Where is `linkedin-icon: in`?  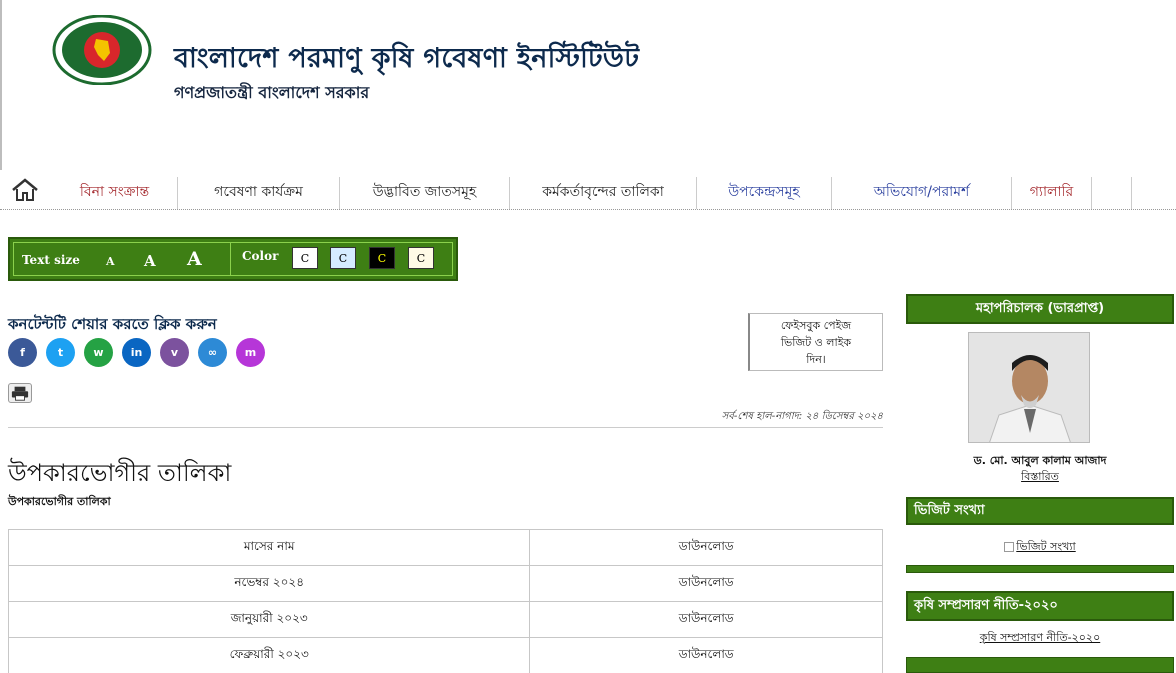 linkedin-icon: in is located at coordinates (136, 352).